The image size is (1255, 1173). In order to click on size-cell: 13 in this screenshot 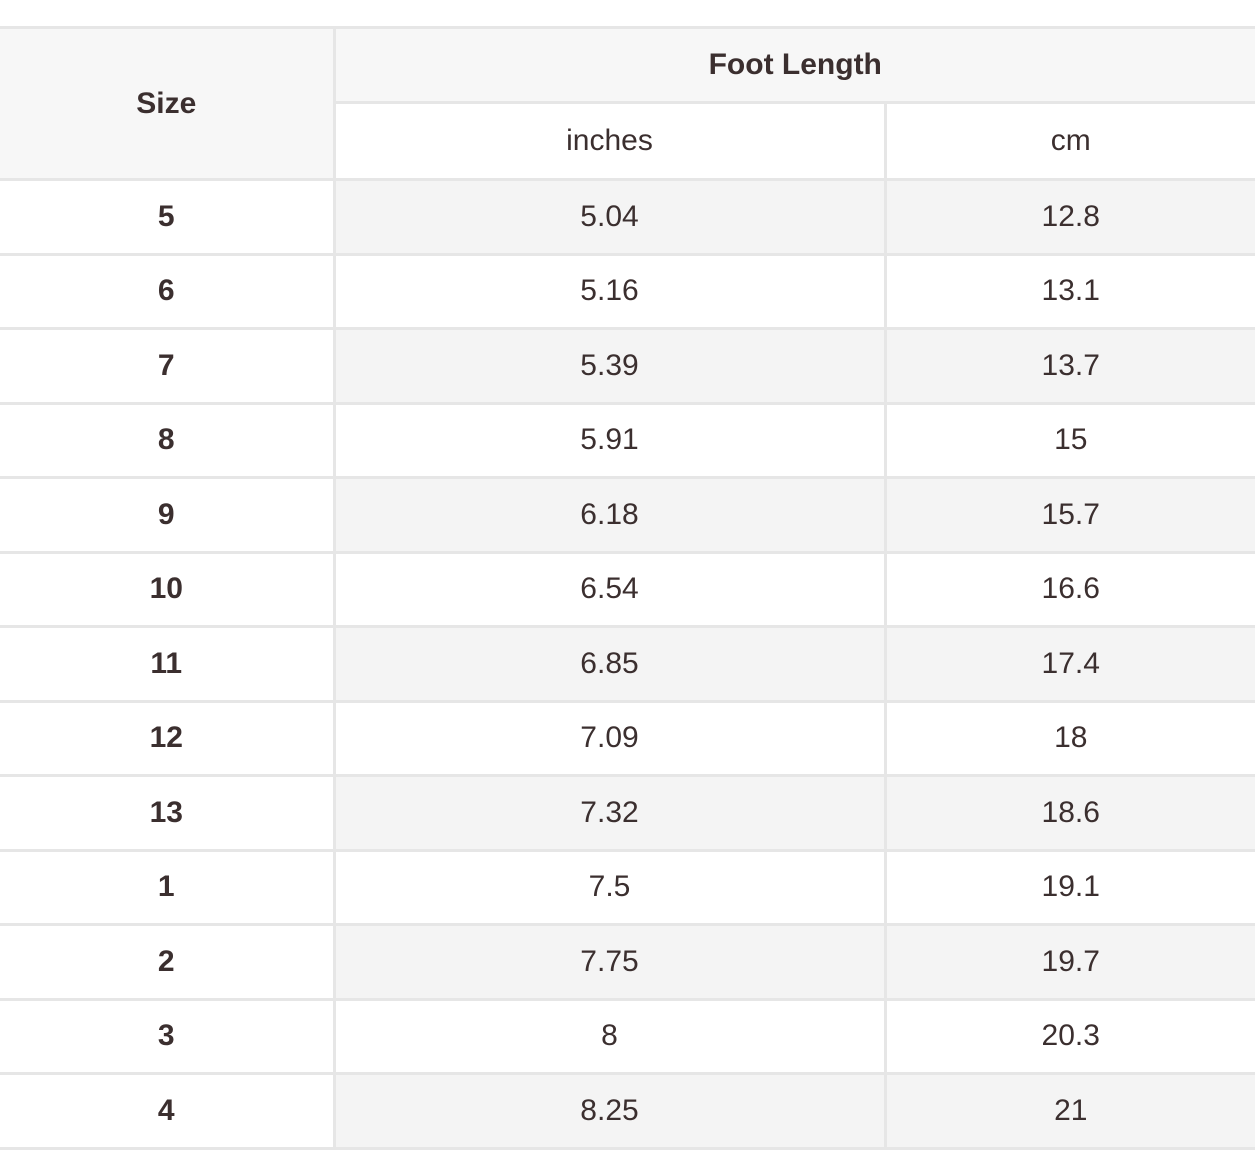, I will do `click(168, 813)`.